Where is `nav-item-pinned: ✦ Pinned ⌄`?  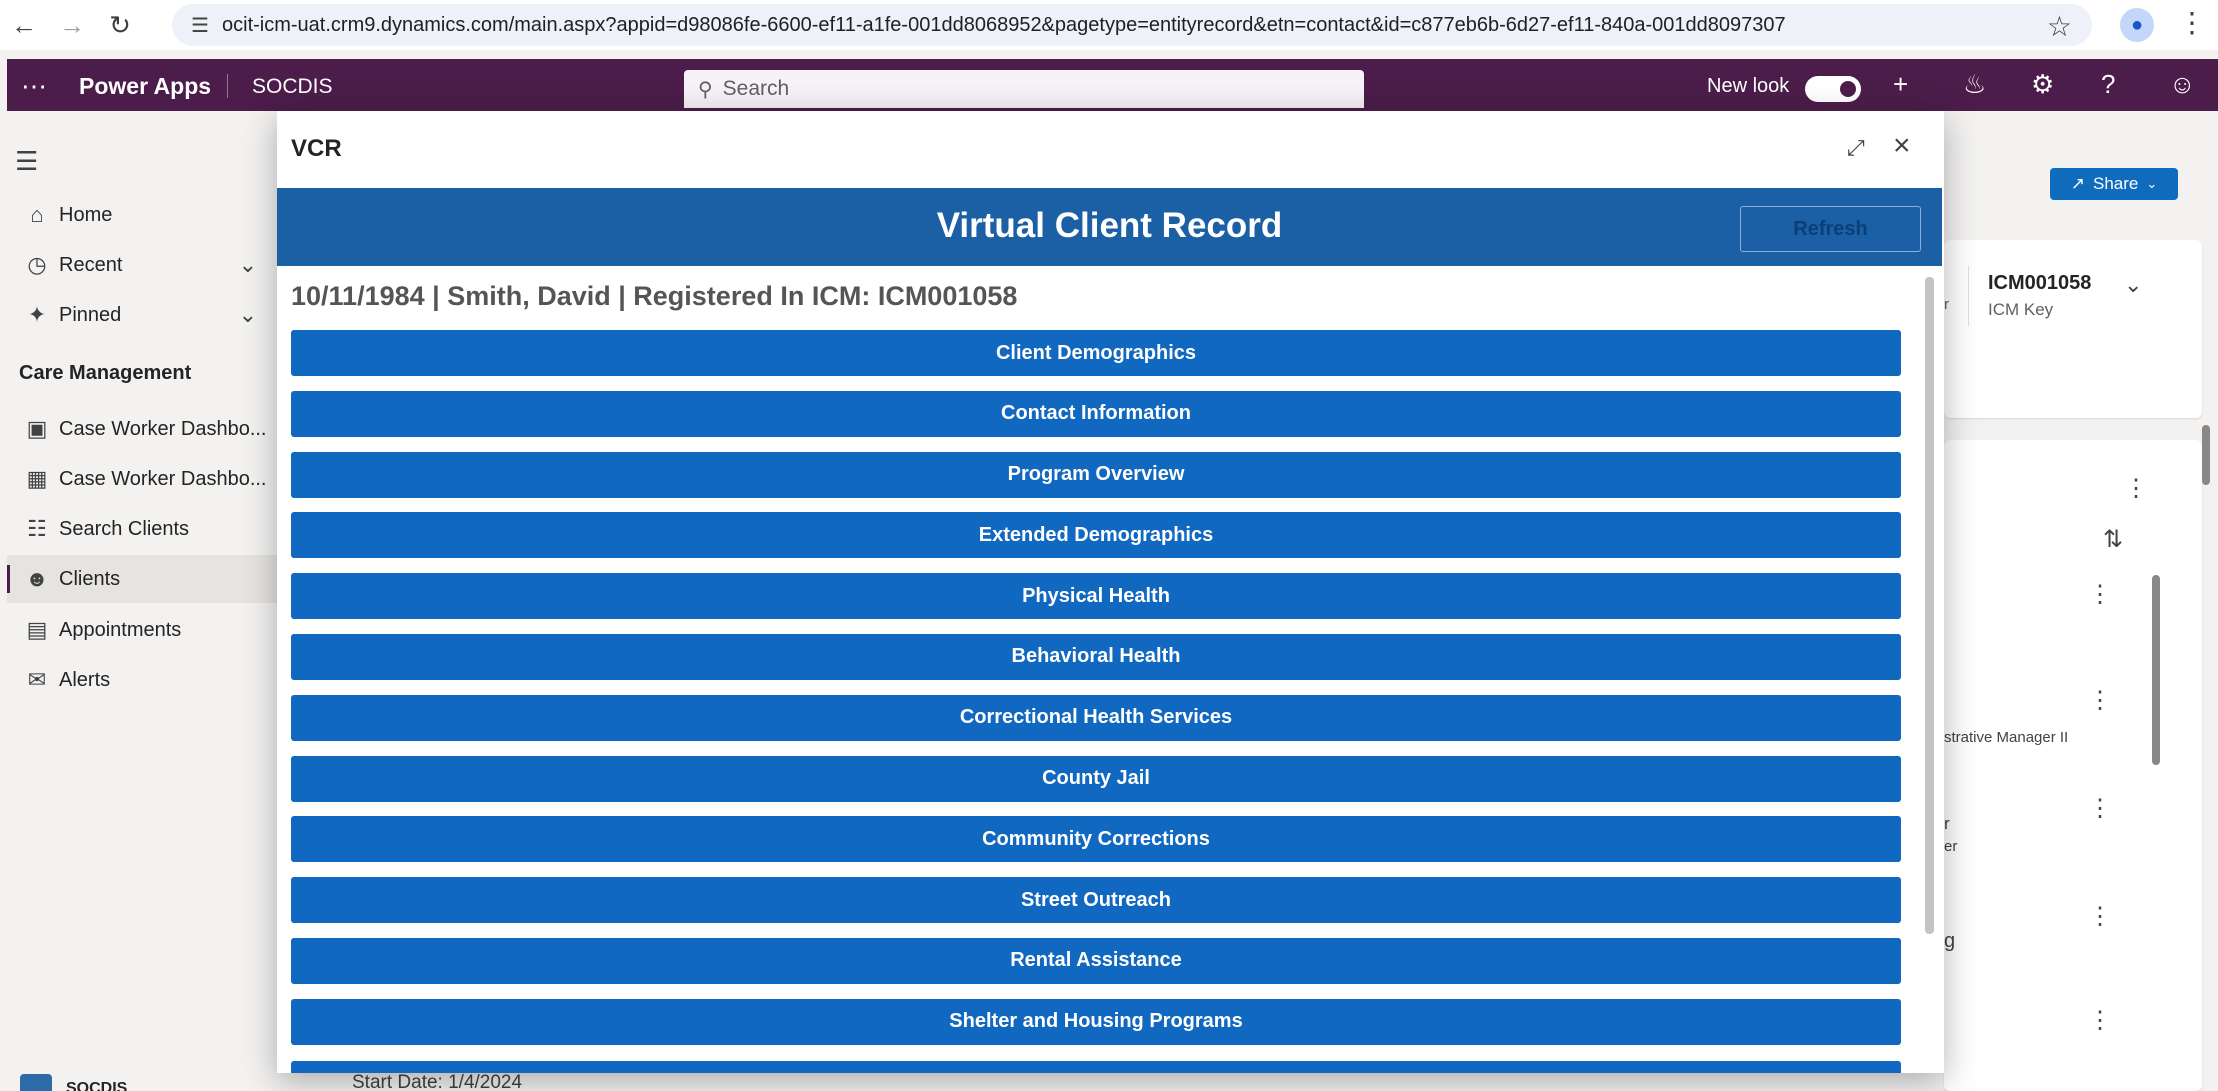
nav-item-pinned: ✦ Pinned ⌄ is located at coordinates (142, 315).